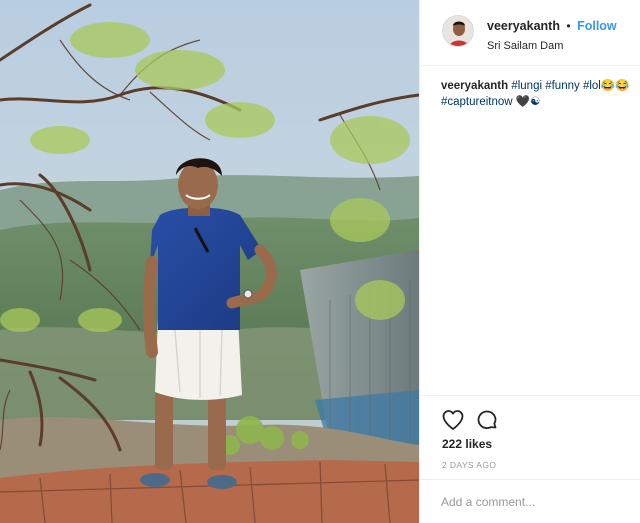 Image resolution: width=640 pixels, height=523 pixels. What do you see at coordinates (562, 34) in the screenshot?
I see `header-text: veeryakanth • Follow Sri Sailam Dam` at bounding box center [562, 34].